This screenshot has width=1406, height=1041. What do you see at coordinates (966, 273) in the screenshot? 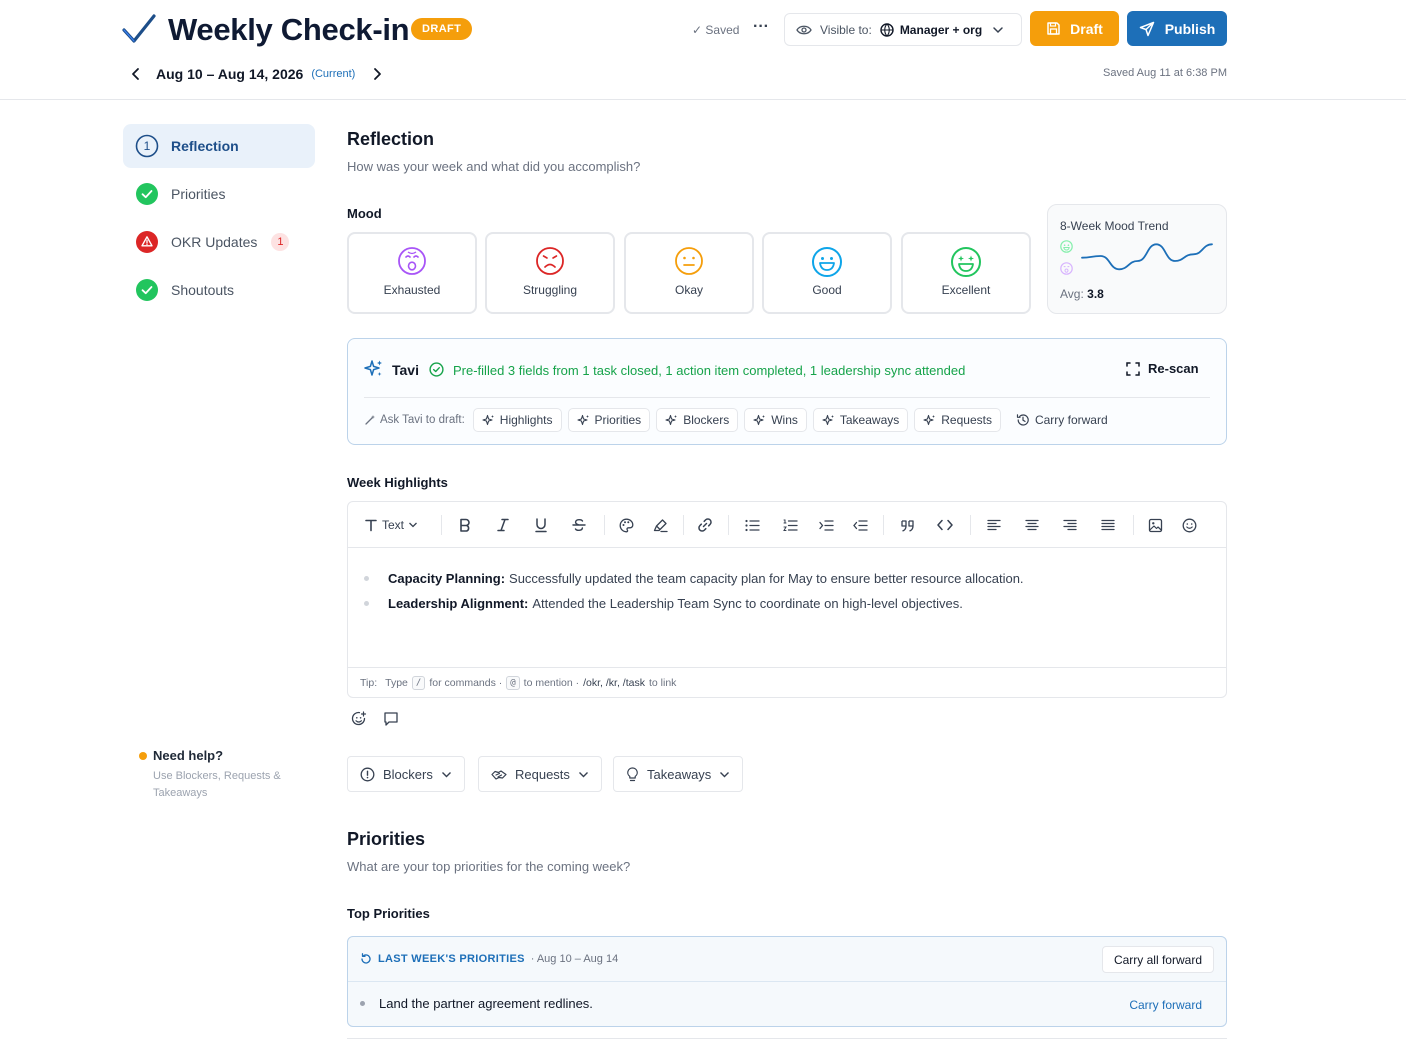
I see `mood-option-excellent: Excellent` at bounding box center [966, 273].